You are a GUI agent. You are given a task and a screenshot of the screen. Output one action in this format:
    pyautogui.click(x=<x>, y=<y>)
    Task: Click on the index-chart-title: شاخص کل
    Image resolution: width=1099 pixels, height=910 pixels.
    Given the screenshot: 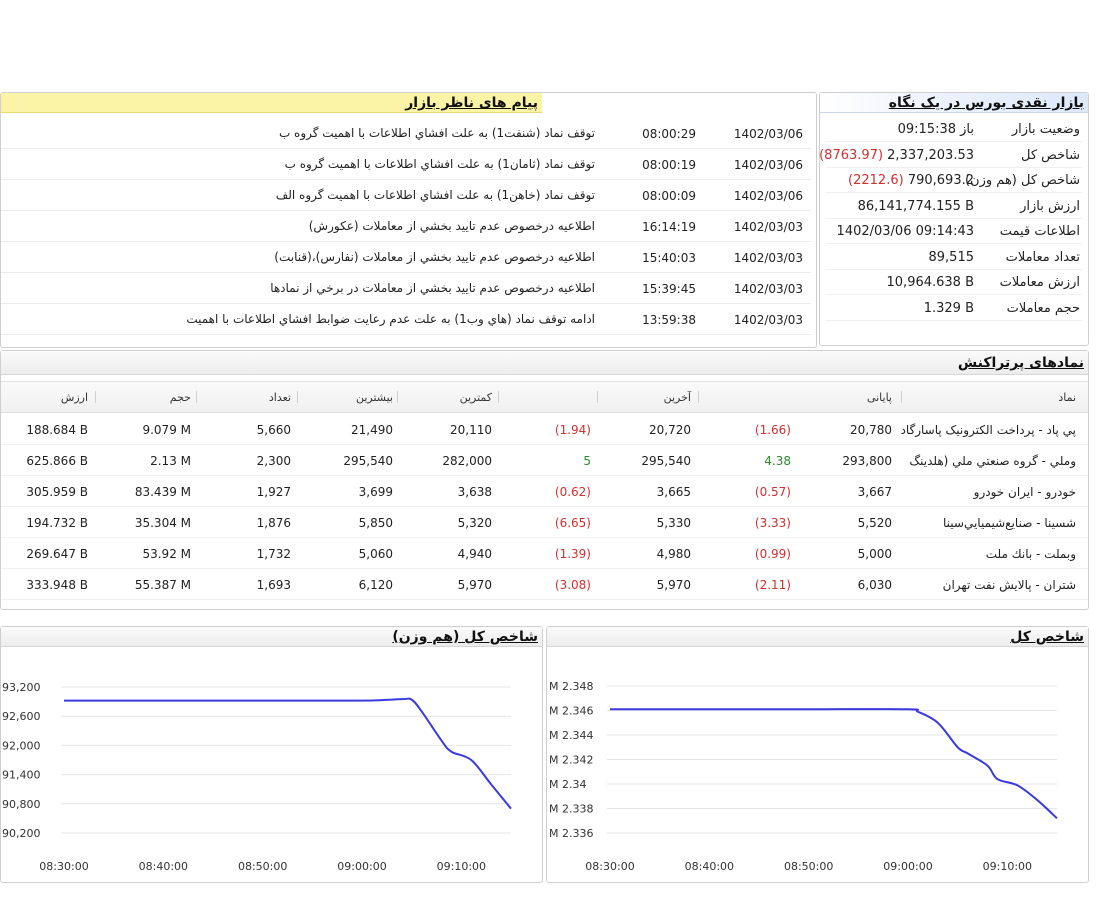 What is the action you would take?
    pyautogui.click(x=817, y=637)
    